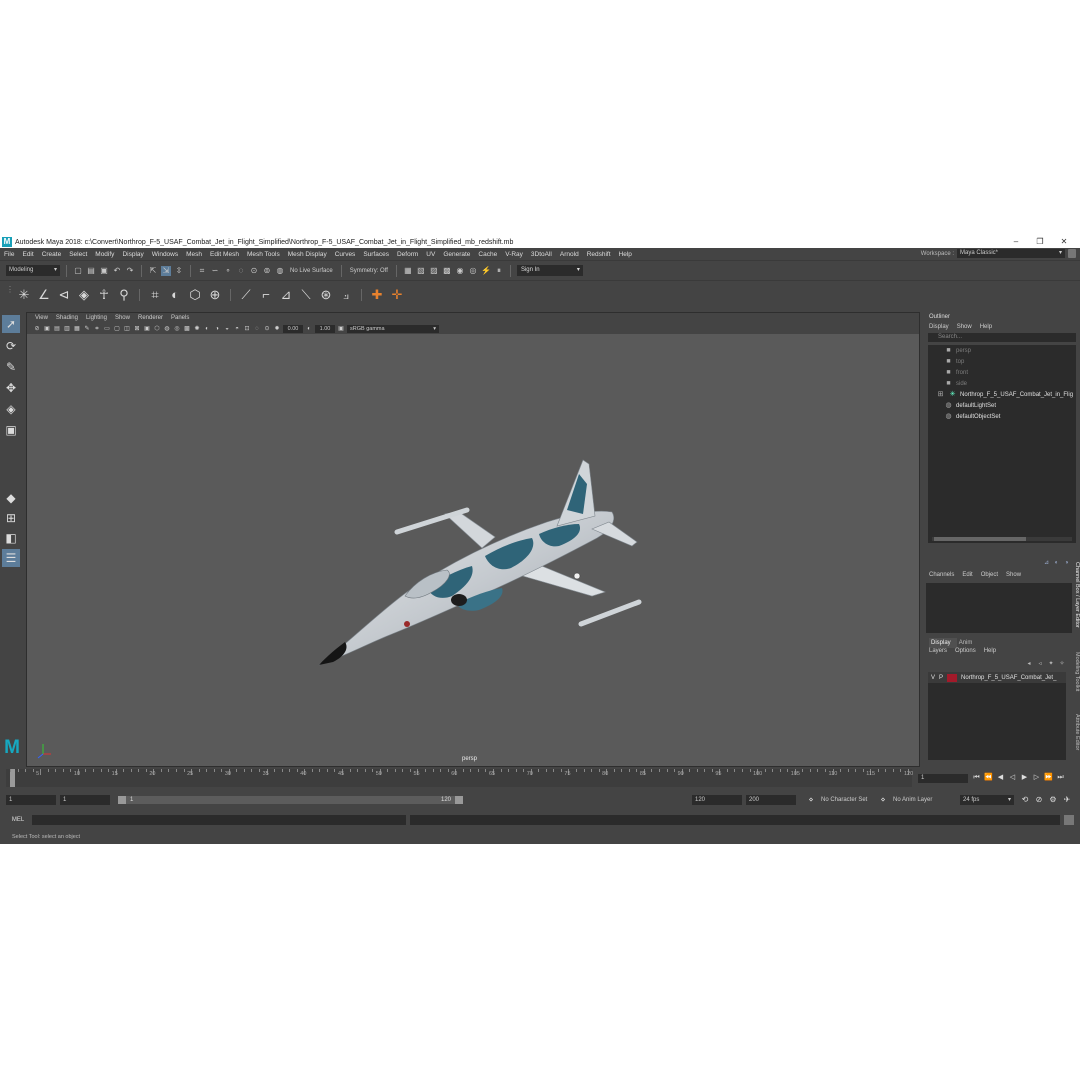 The width and height of the screenshot is (1080, 1080). I want to click on outliner-scrollbar, so click(1002, 539).